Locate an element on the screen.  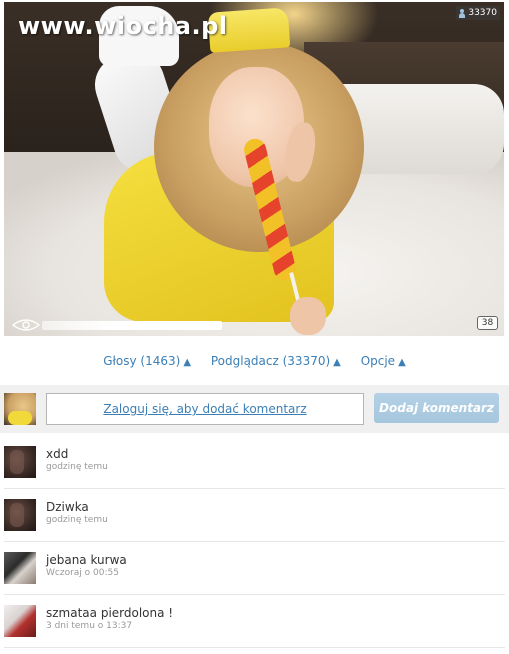
add-comment-button: Dodaj komentarz is located at coordinates (436, 408).